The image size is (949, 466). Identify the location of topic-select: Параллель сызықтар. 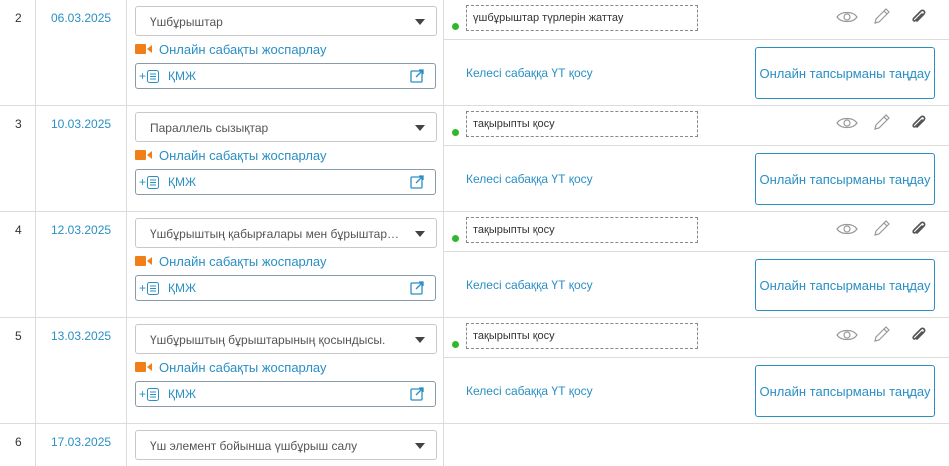
(286, 127).